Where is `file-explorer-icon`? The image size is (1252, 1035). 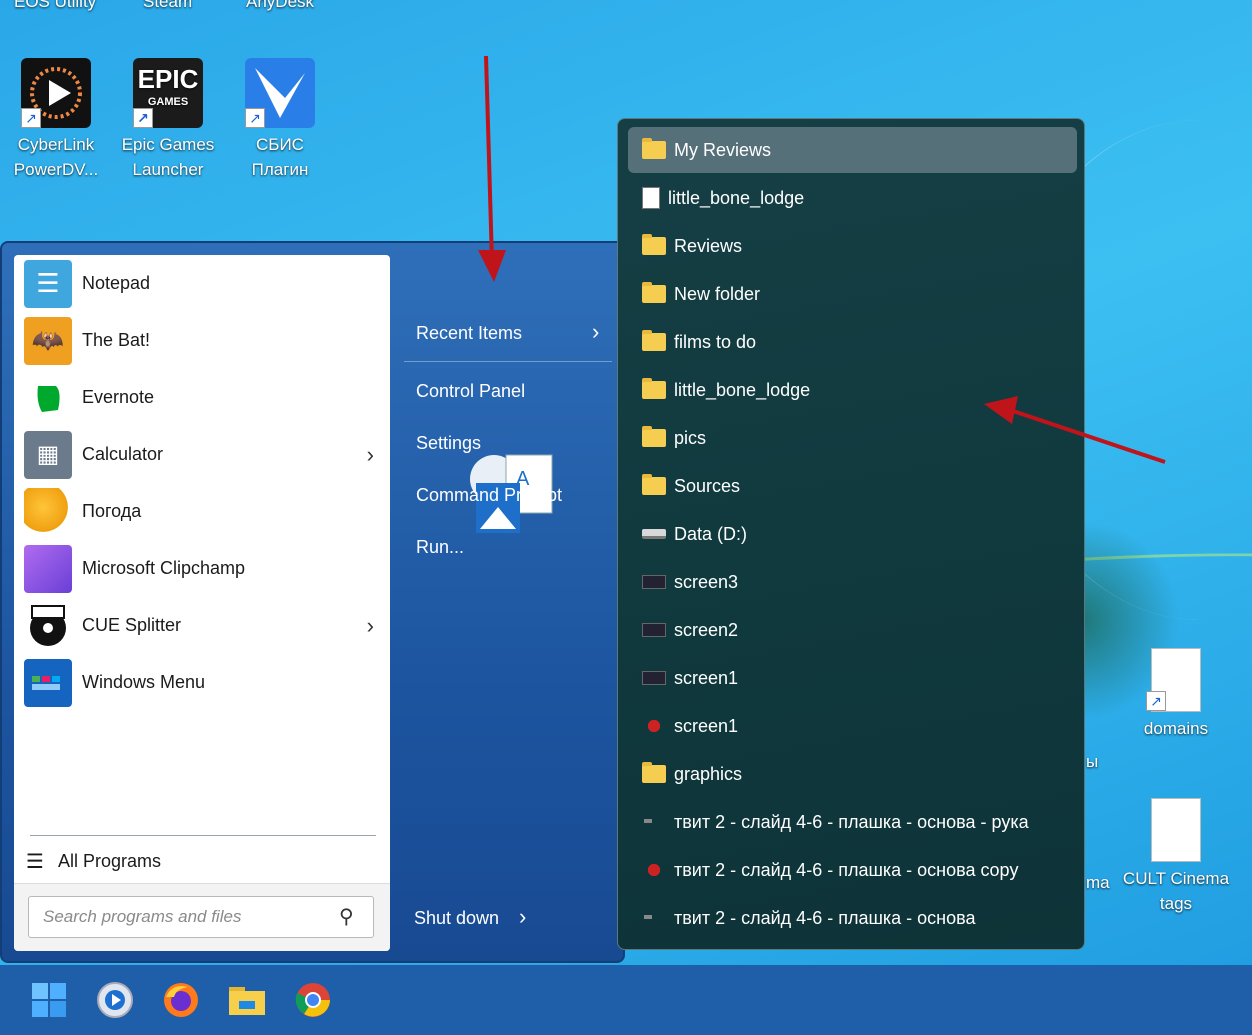
file-explorer-icon is located at coordinates (247, 1000).